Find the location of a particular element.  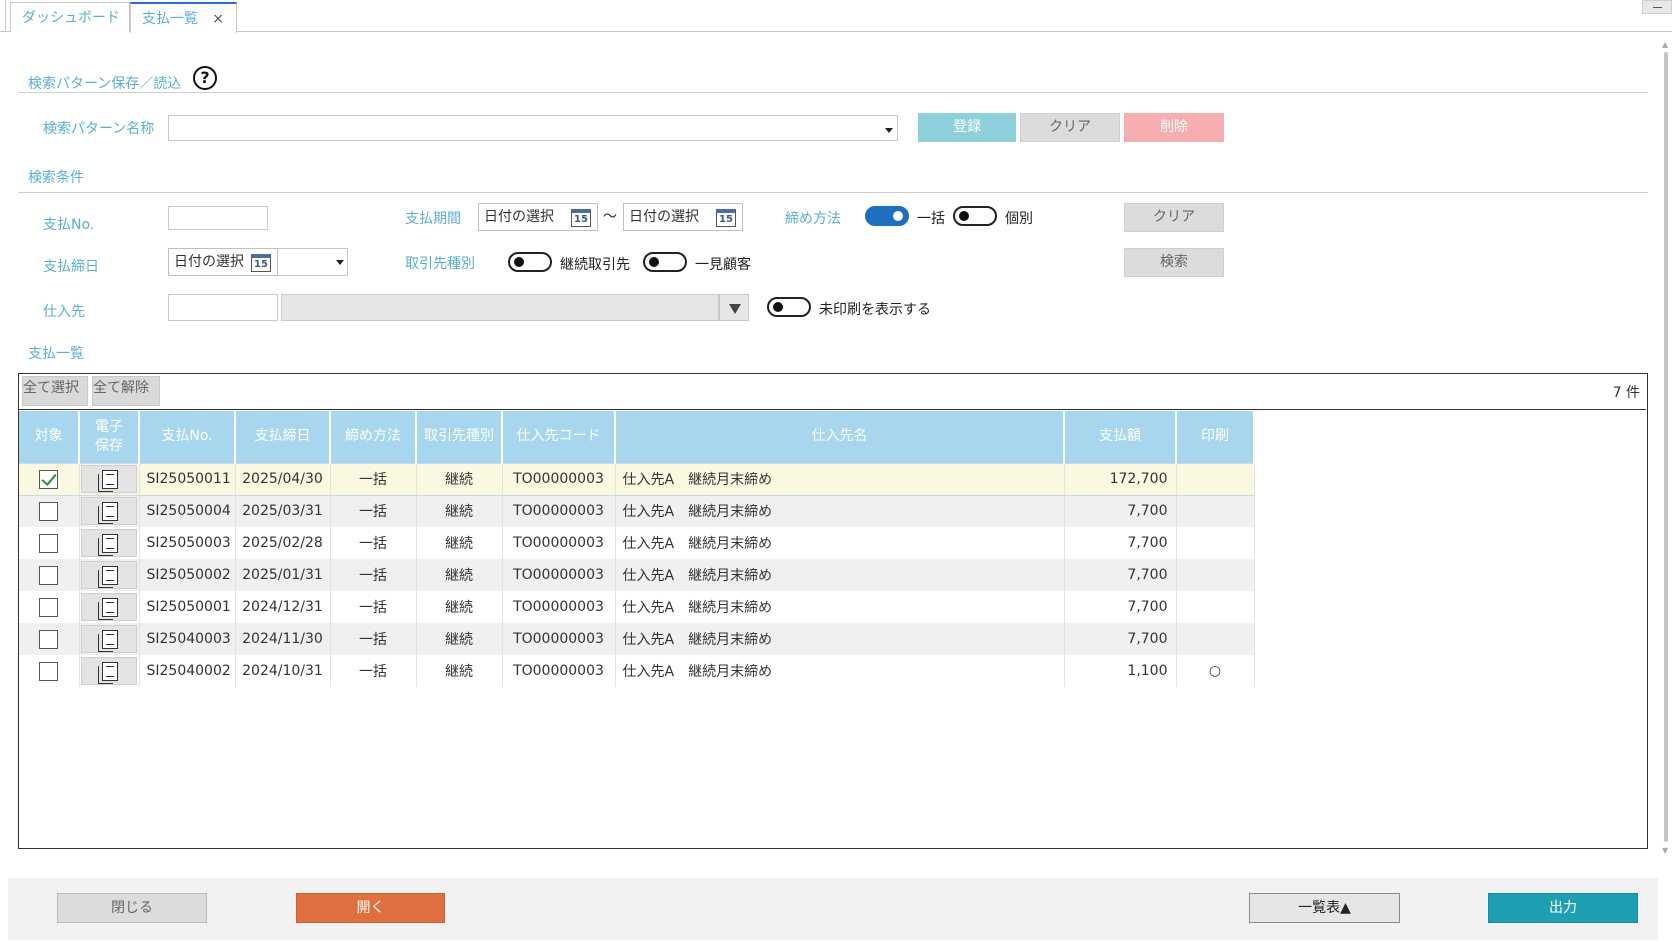

col-header-payment-no: 支払No. is located at coordinates (187, 437).